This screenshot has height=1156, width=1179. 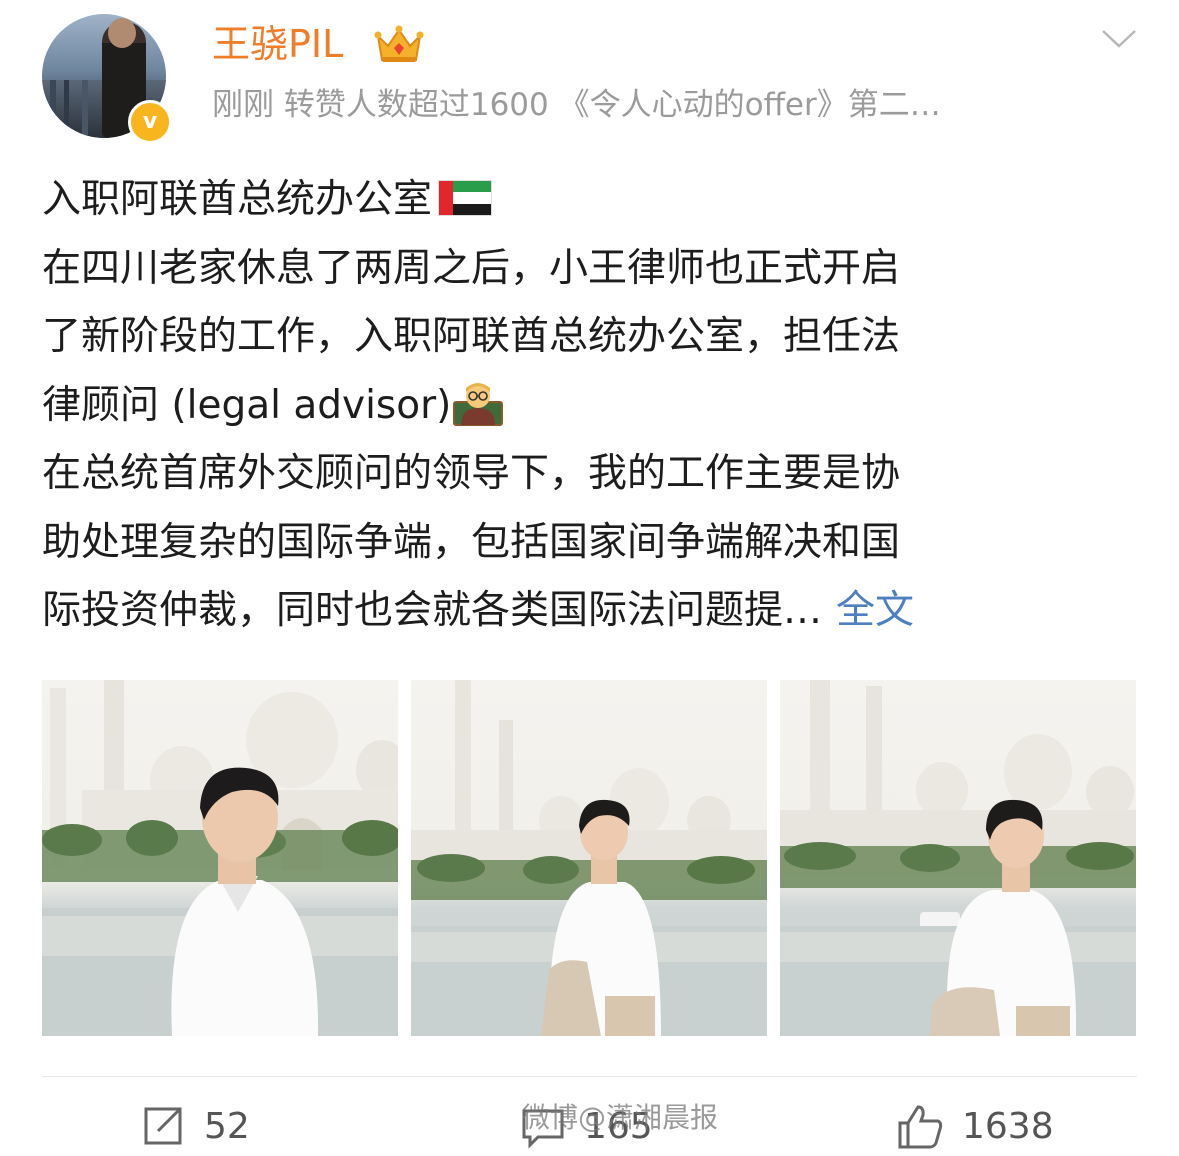 What do you see at coordinates (1119, 39) in the screenshot?
I see `chevron-down-icon` at bounding box center [1119, 39].